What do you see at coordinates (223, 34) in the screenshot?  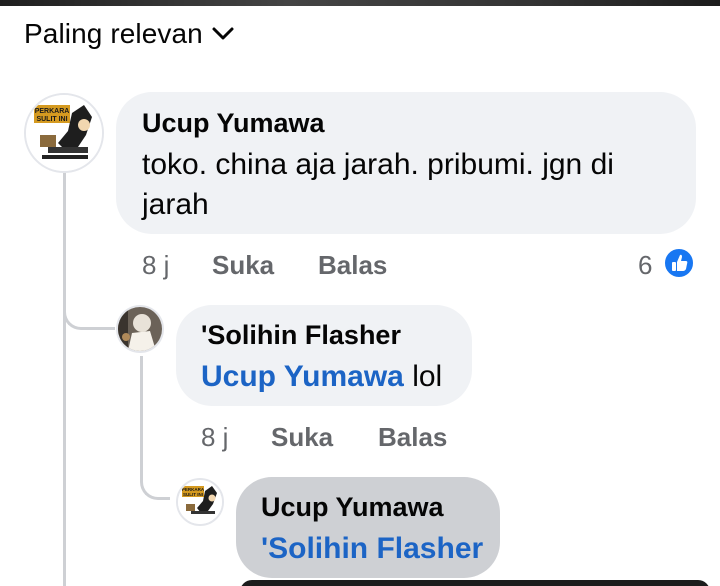 I see `chevron-down-icon` at bounding box center [223, 34].